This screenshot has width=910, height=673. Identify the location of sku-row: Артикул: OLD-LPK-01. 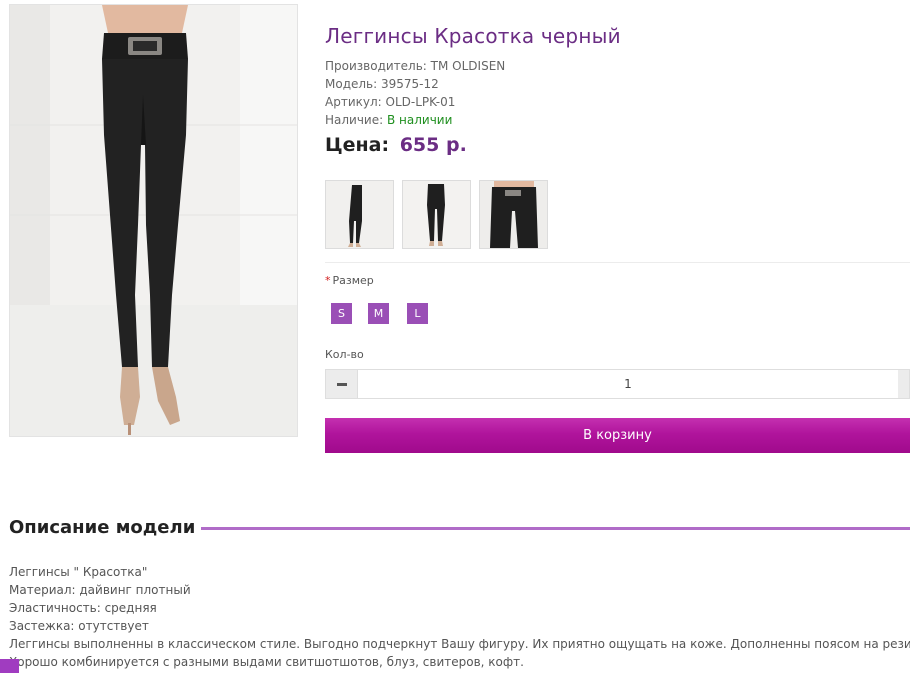
(415, 102).